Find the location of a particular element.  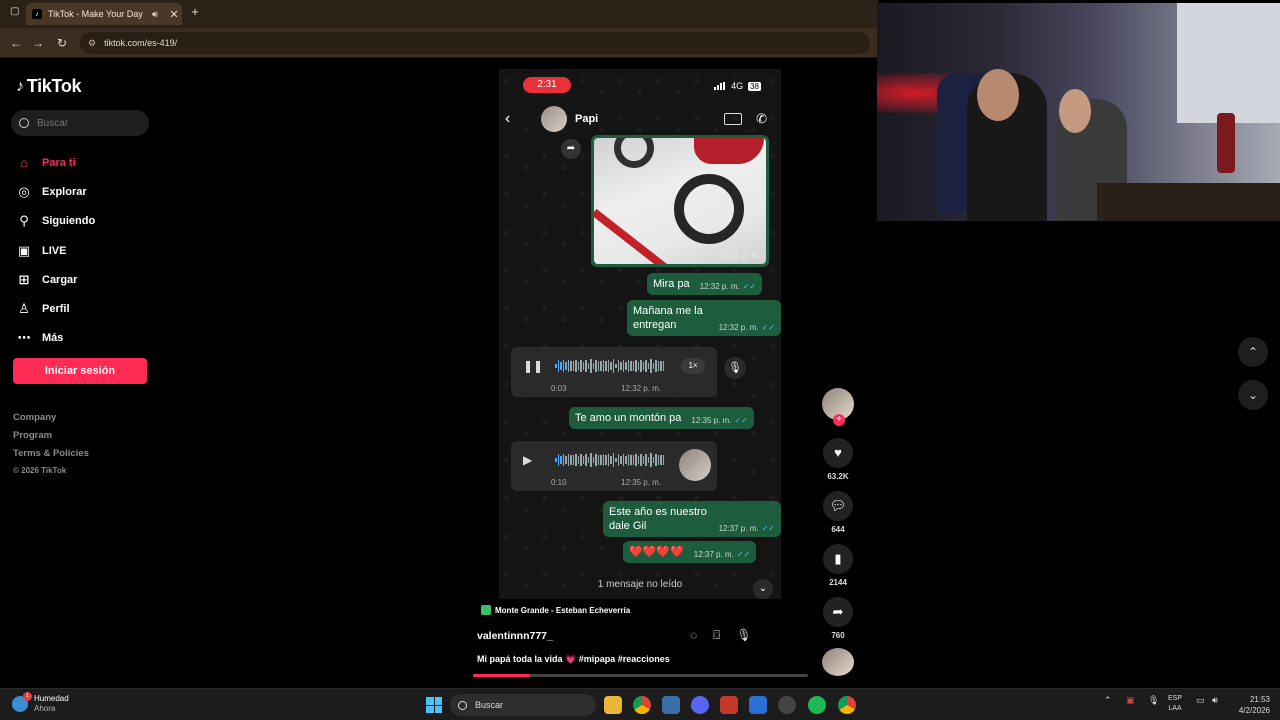

sidebar-item-para-ti: ⌂ Para ti is located at coordinates (55, 162).